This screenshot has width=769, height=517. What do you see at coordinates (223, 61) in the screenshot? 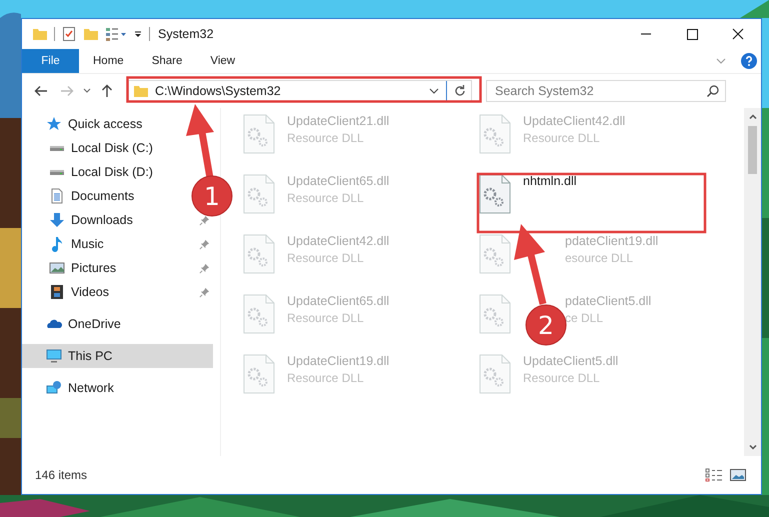
I see `ribbon-tab: View` at bounding box center [223, 61].